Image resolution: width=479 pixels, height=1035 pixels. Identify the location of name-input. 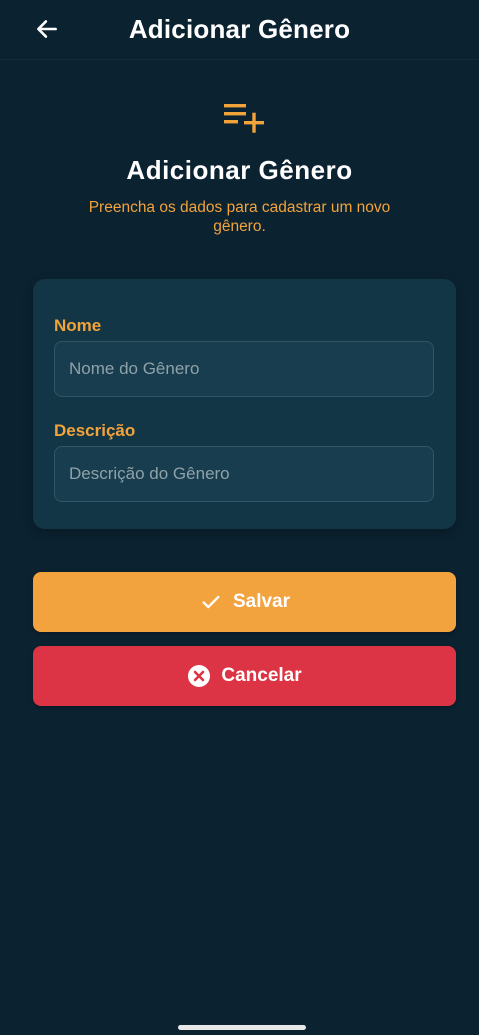
(244, 369).